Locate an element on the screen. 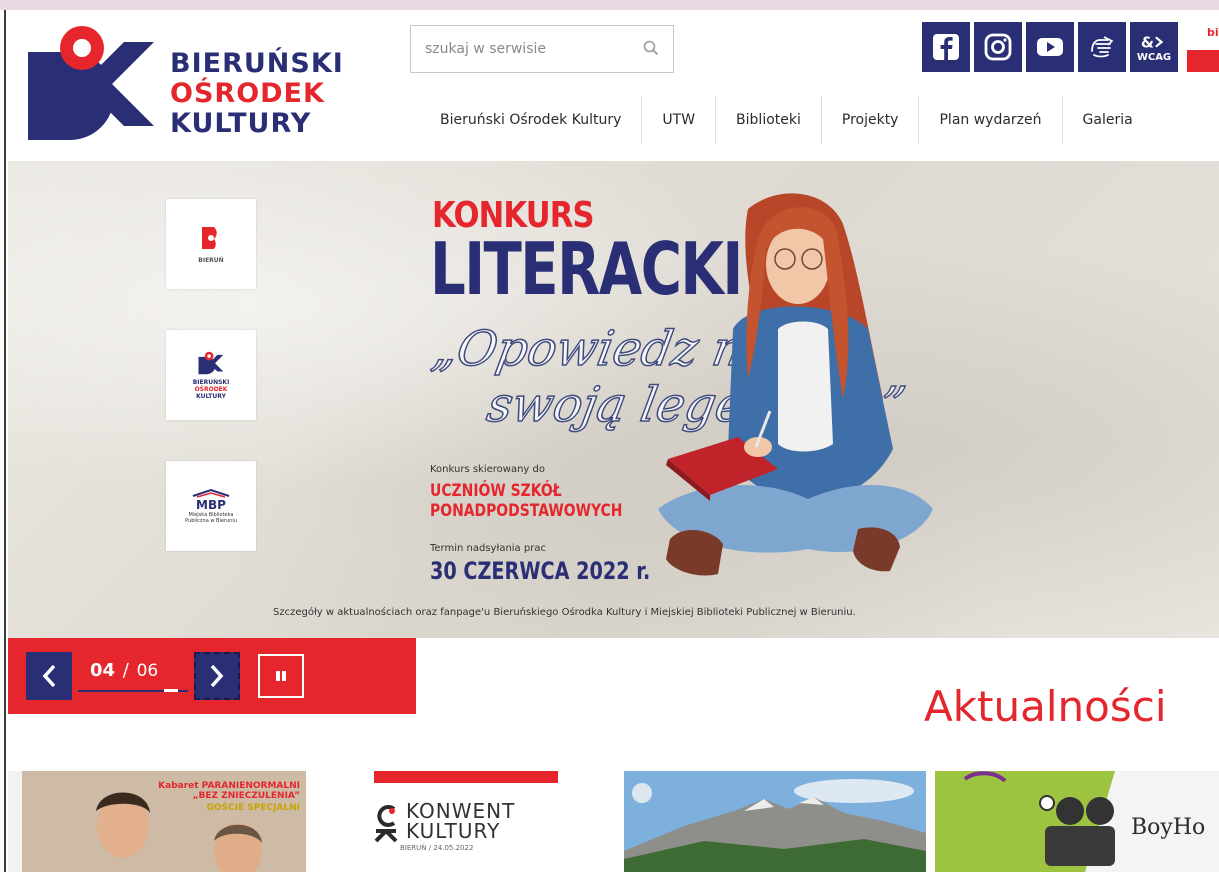  banner-deadline: 30 CZERWCA 2022 r. is located at coordinates (540, 571).